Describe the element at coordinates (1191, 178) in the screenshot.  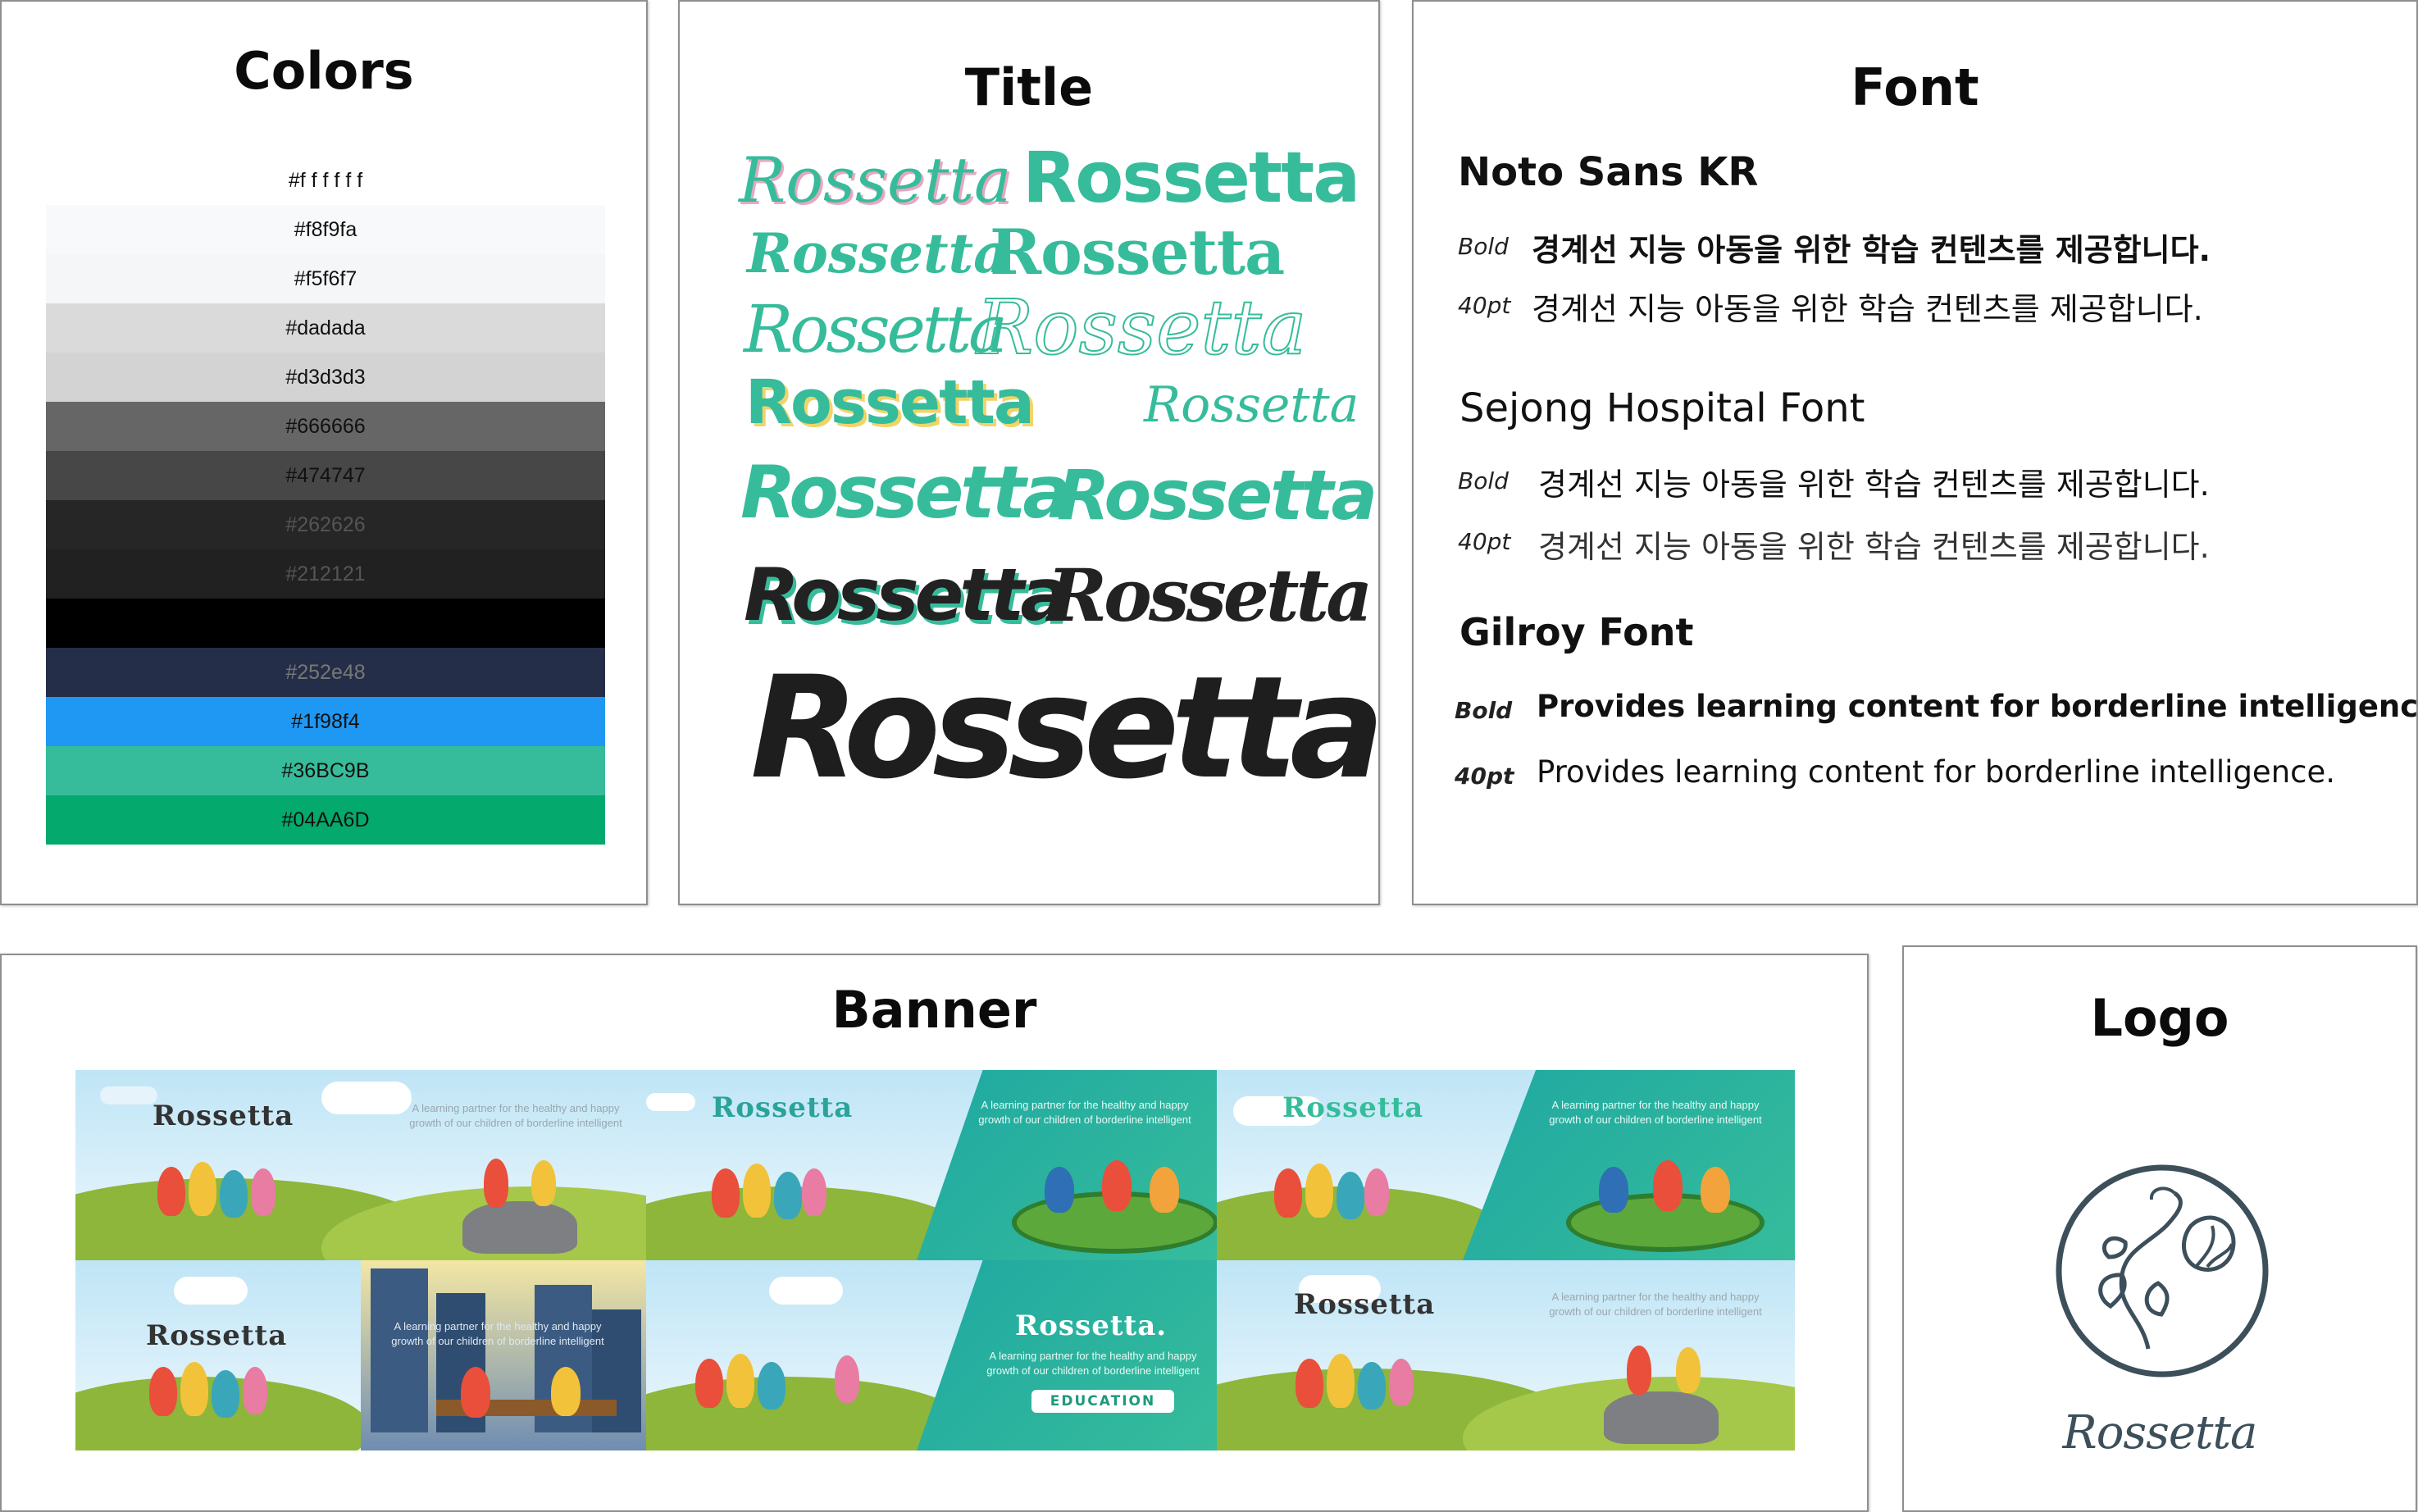
I see `title-sample-2: Rossetta` at that location.